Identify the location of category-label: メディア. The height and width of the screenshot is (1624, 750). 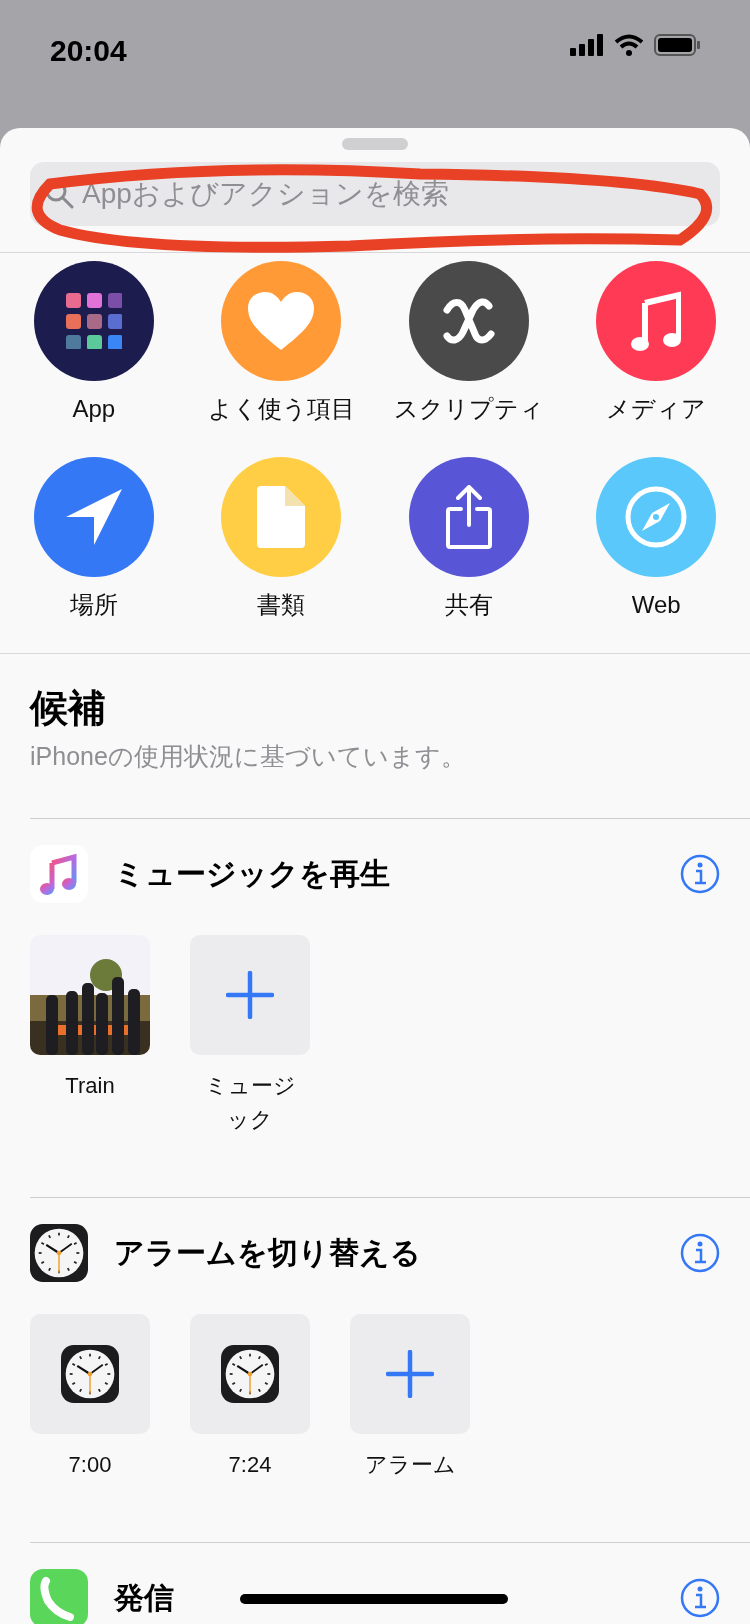
(656, 409).